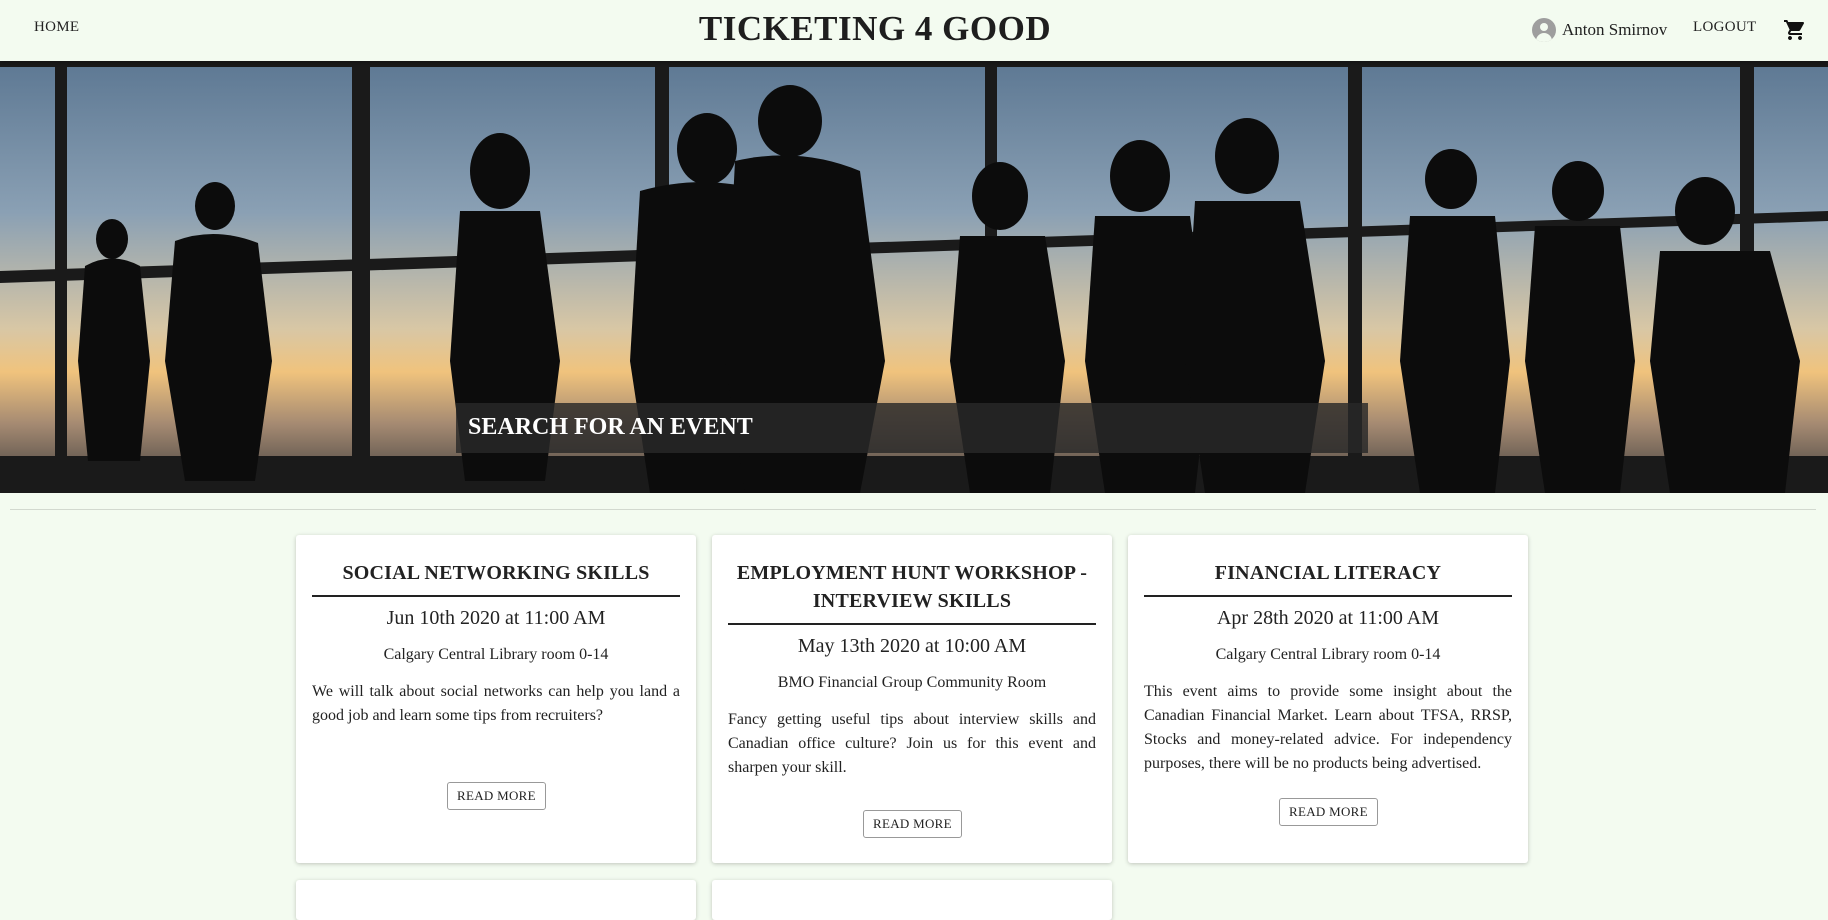 This screenshot has width=1828, height=920. I want to click on event-date: May 13th 2020 at 10:00 AM, so click(912, 646).